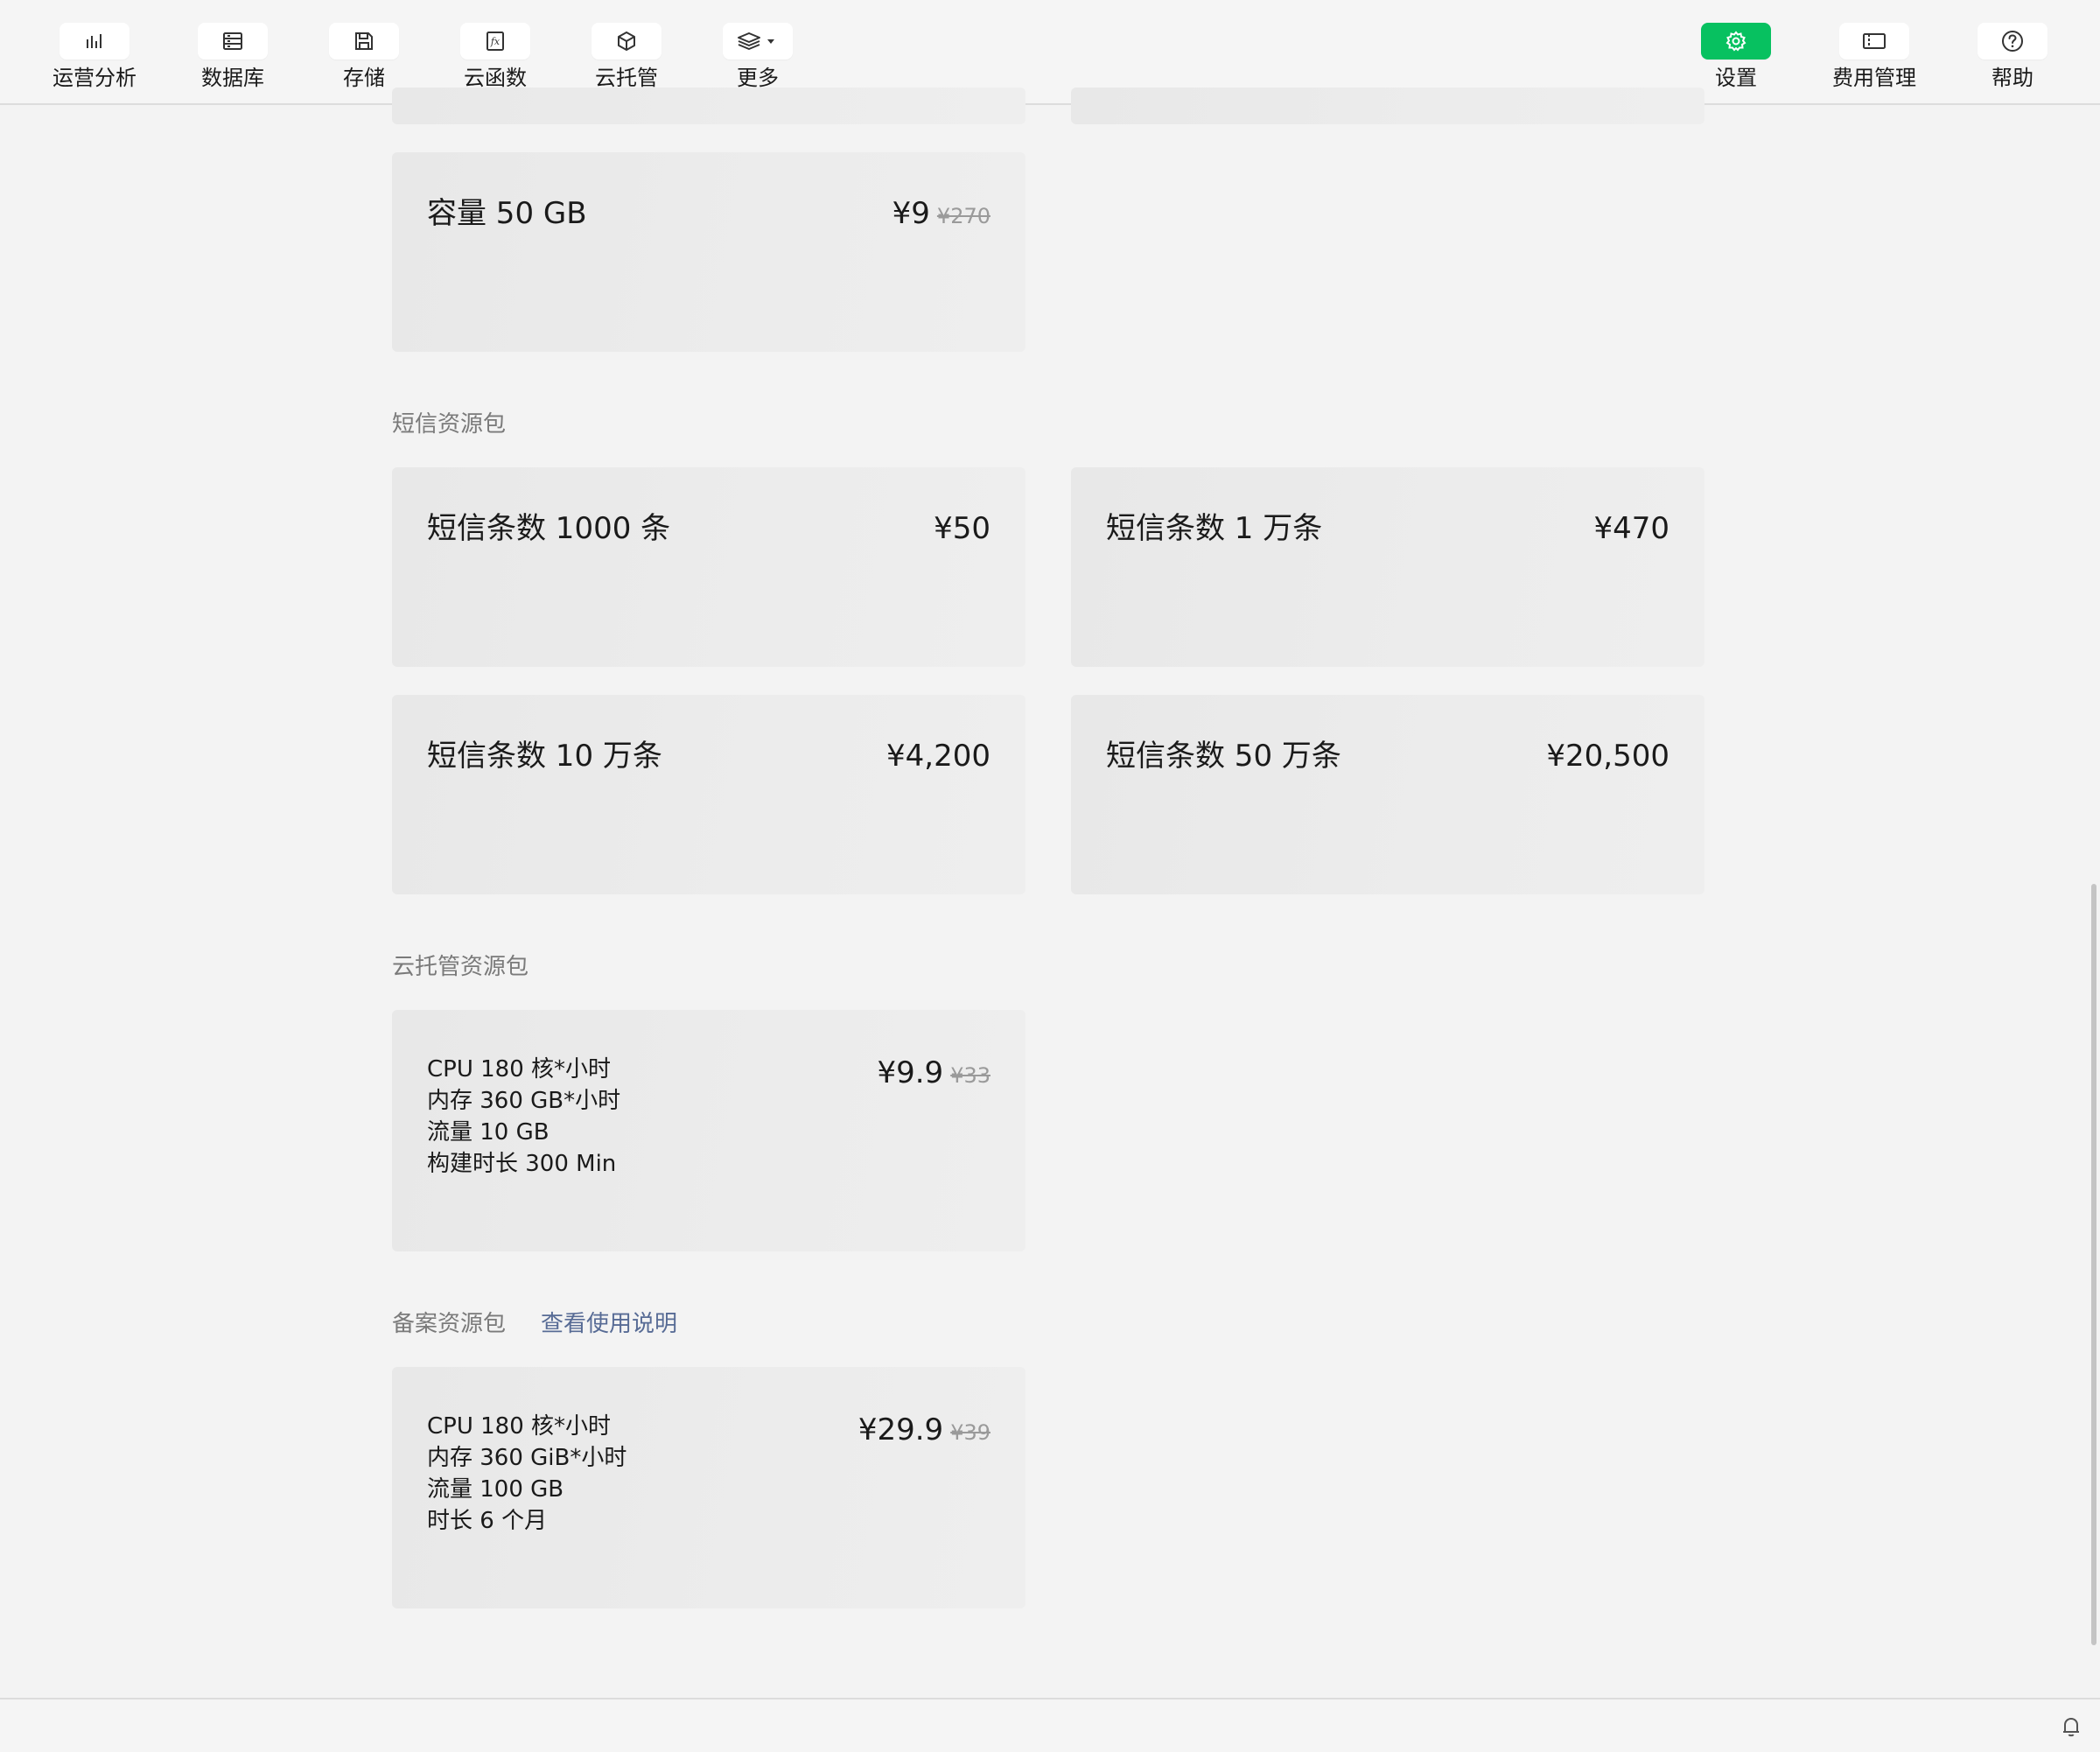 This screenshot has height=1752, width=2100. Describe the element at coordinates (495, 1489) in the screenshot. I see `spec-line: 流量 100 GB` at that location.